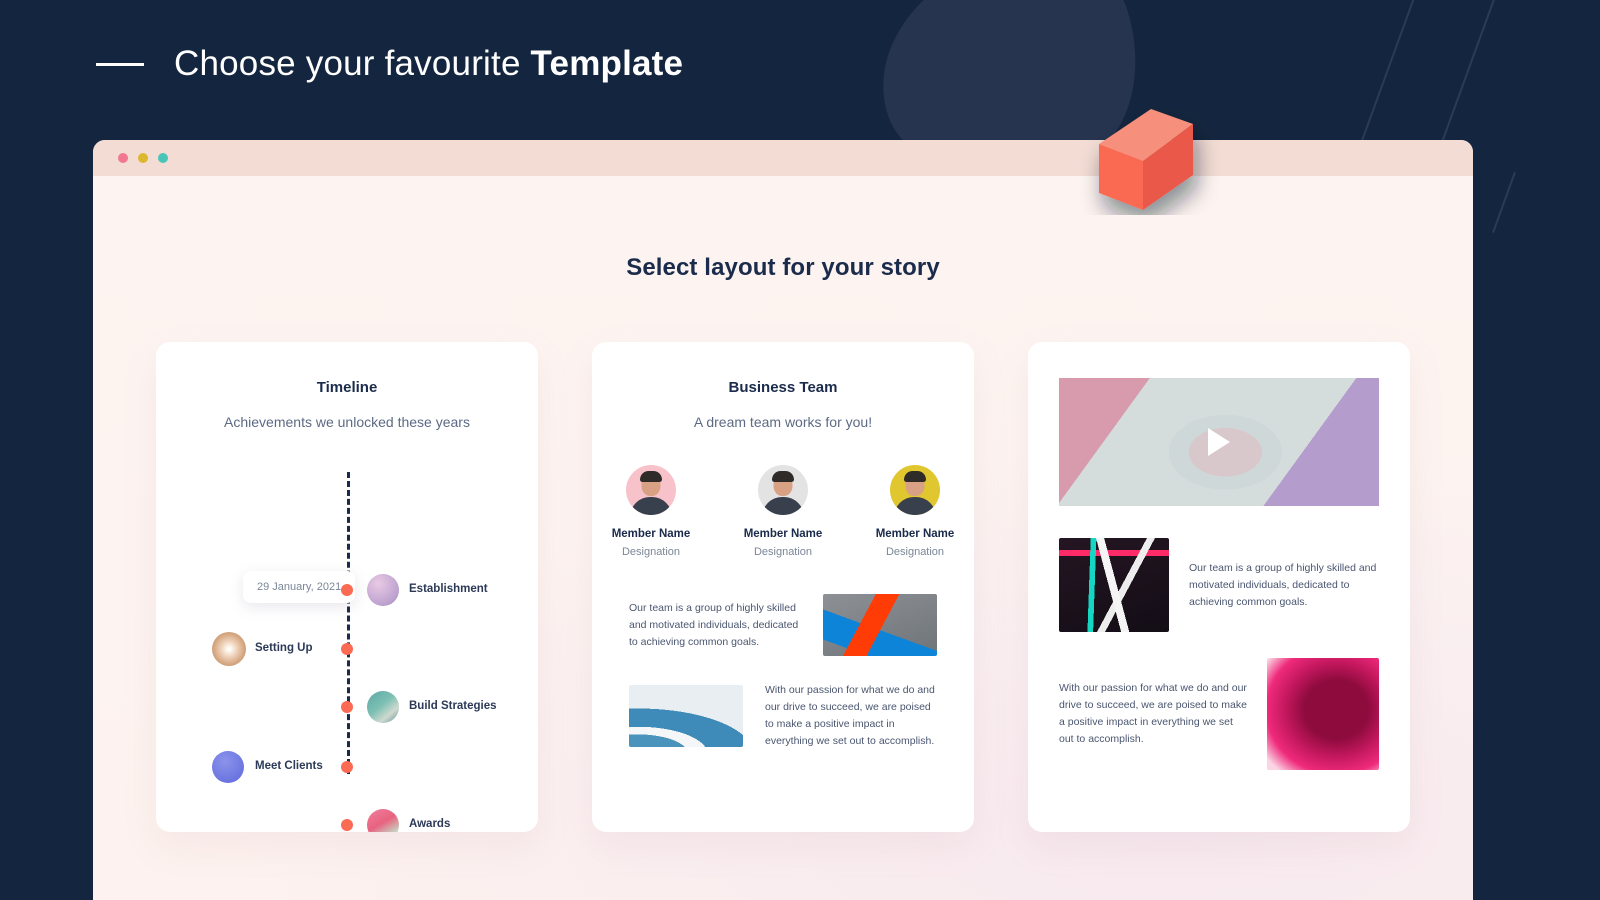 The width and height of the screenshot is (1600, 900). Describe the element at coordinates (783, 387) in the screenshot. I see `team-card-title: Business Team` at that location.